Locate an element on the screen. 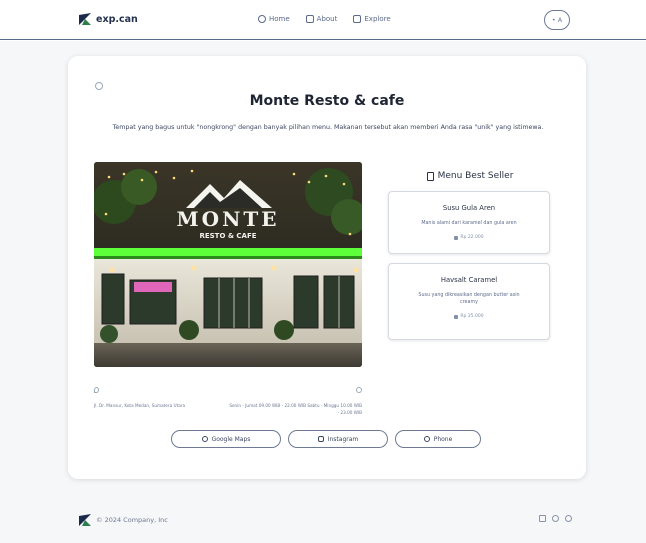 Image resolution: width=646 pixels, height=543 pixels. footer-brand: © 2024 Company, Inc is located at coordinates (123, 520).